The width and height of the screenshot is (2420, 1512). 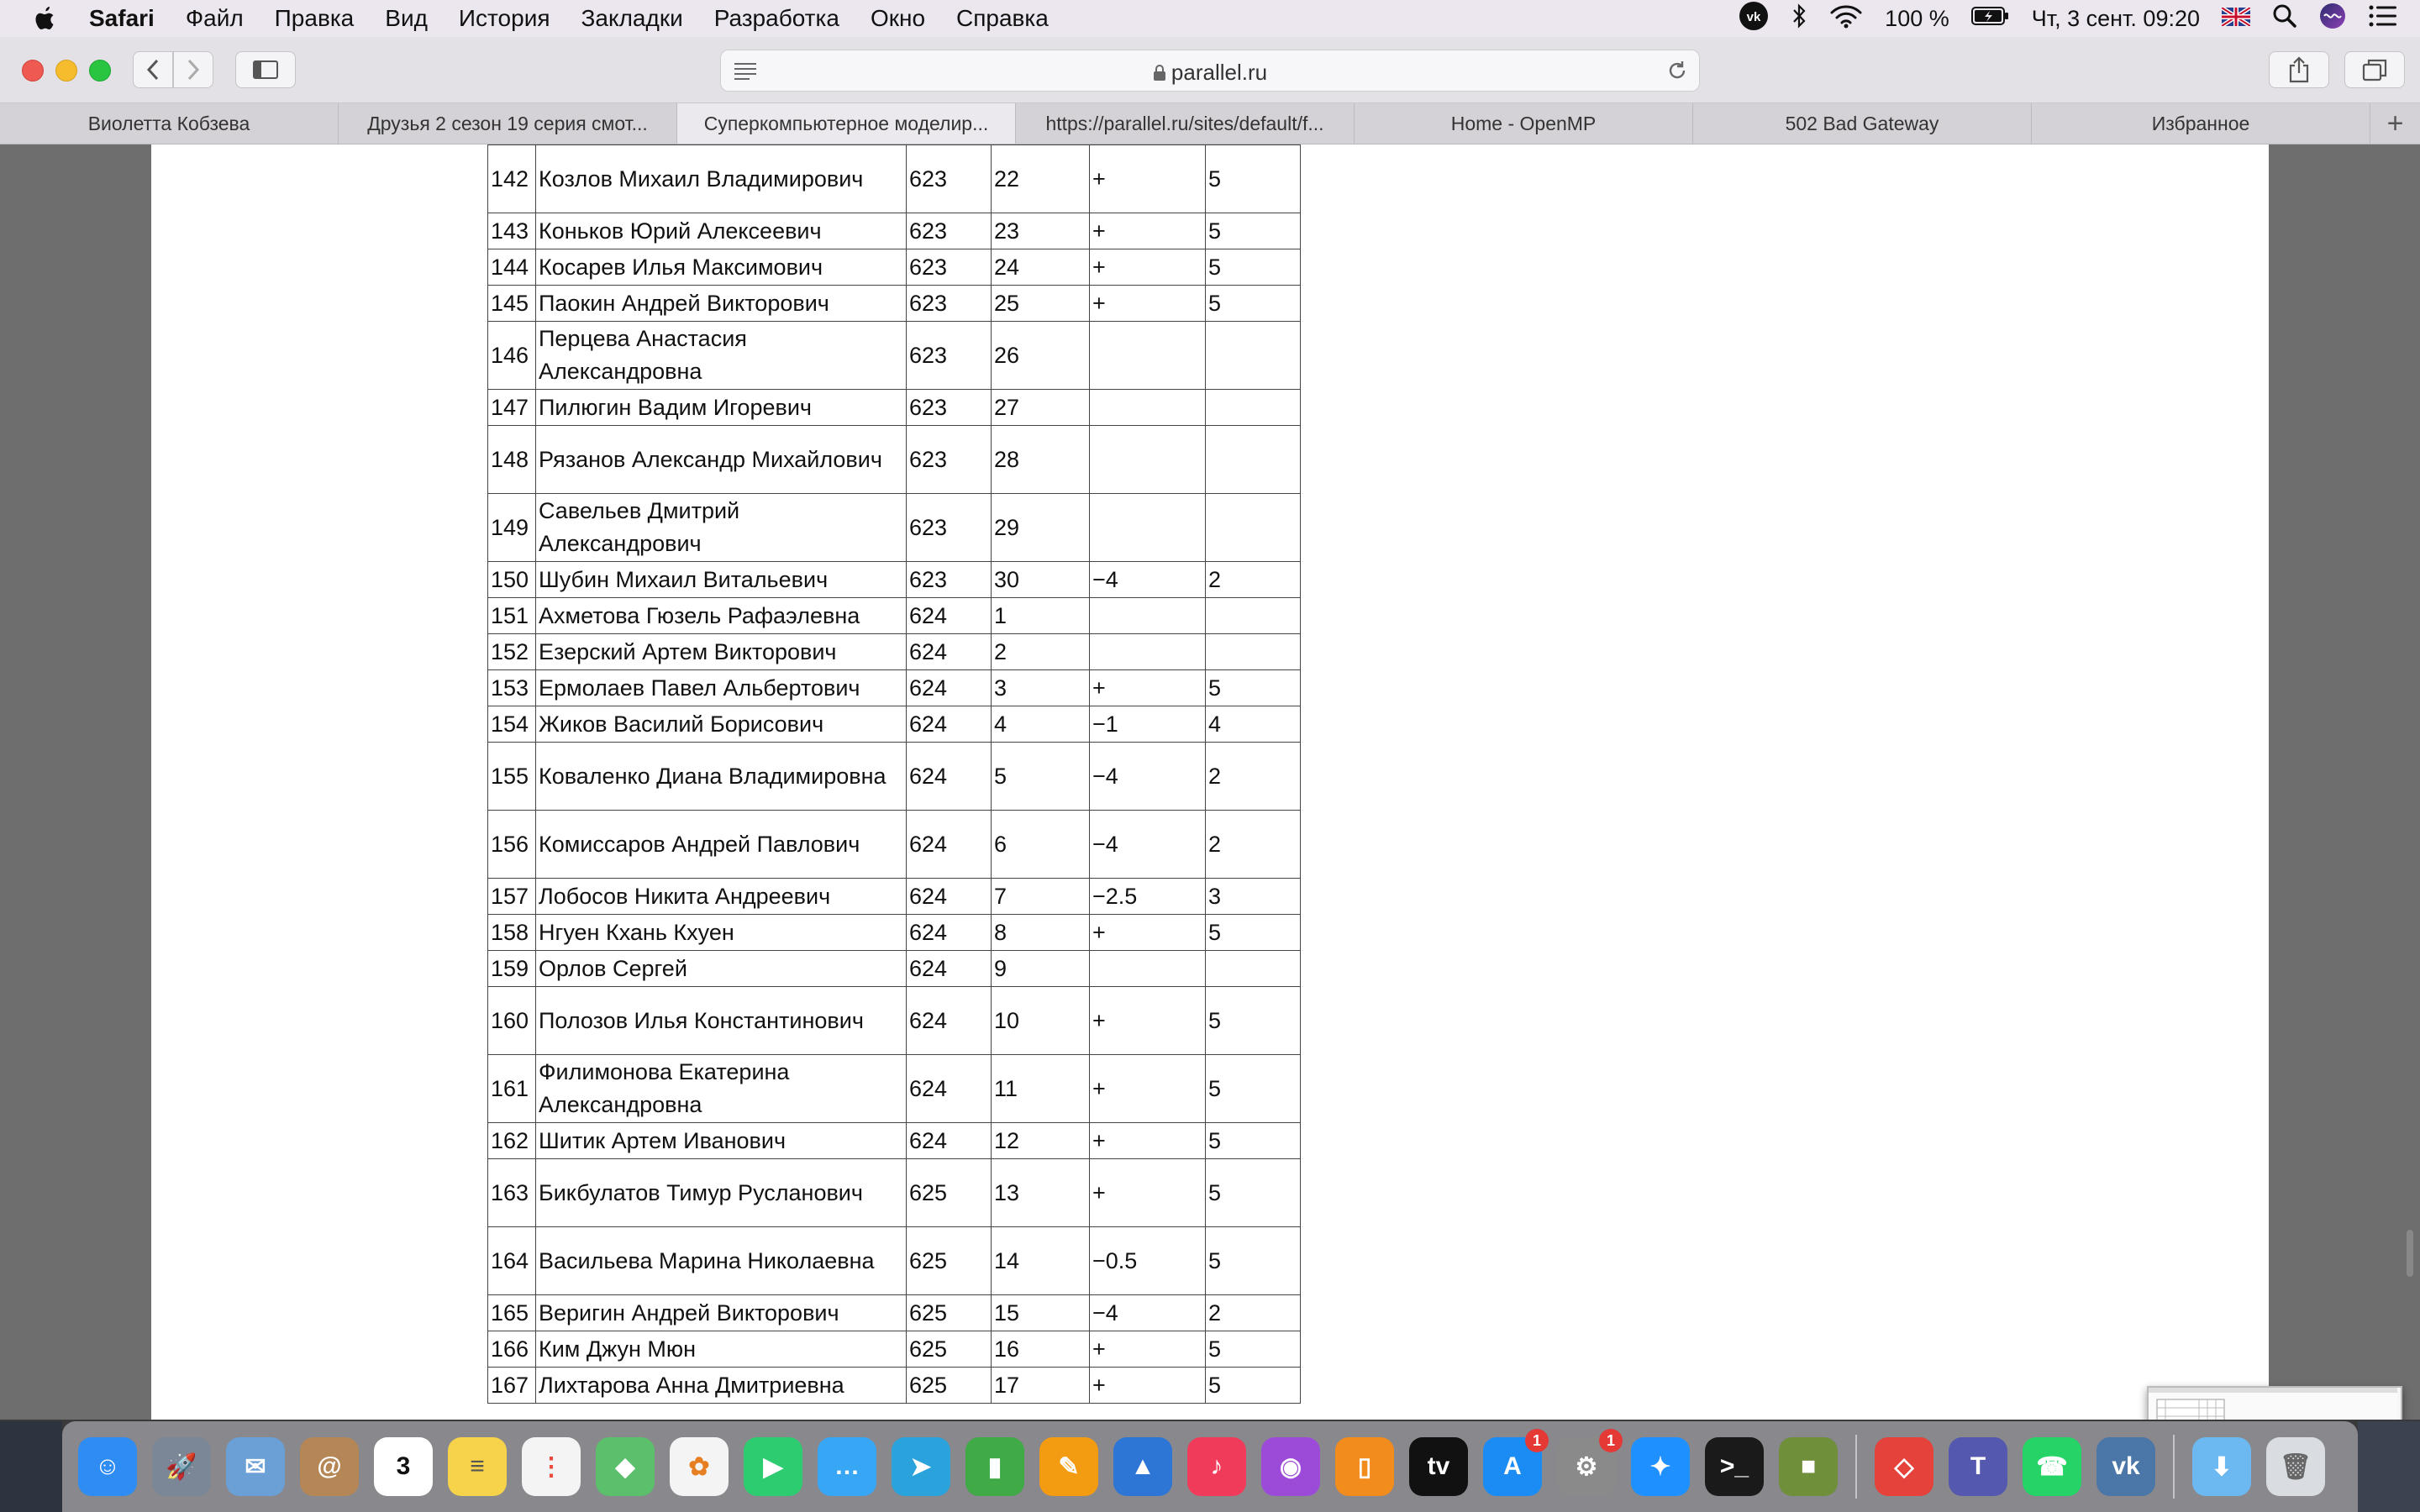 I want to click on reminders-icon: ⋮, so click(x=552, y=1466).